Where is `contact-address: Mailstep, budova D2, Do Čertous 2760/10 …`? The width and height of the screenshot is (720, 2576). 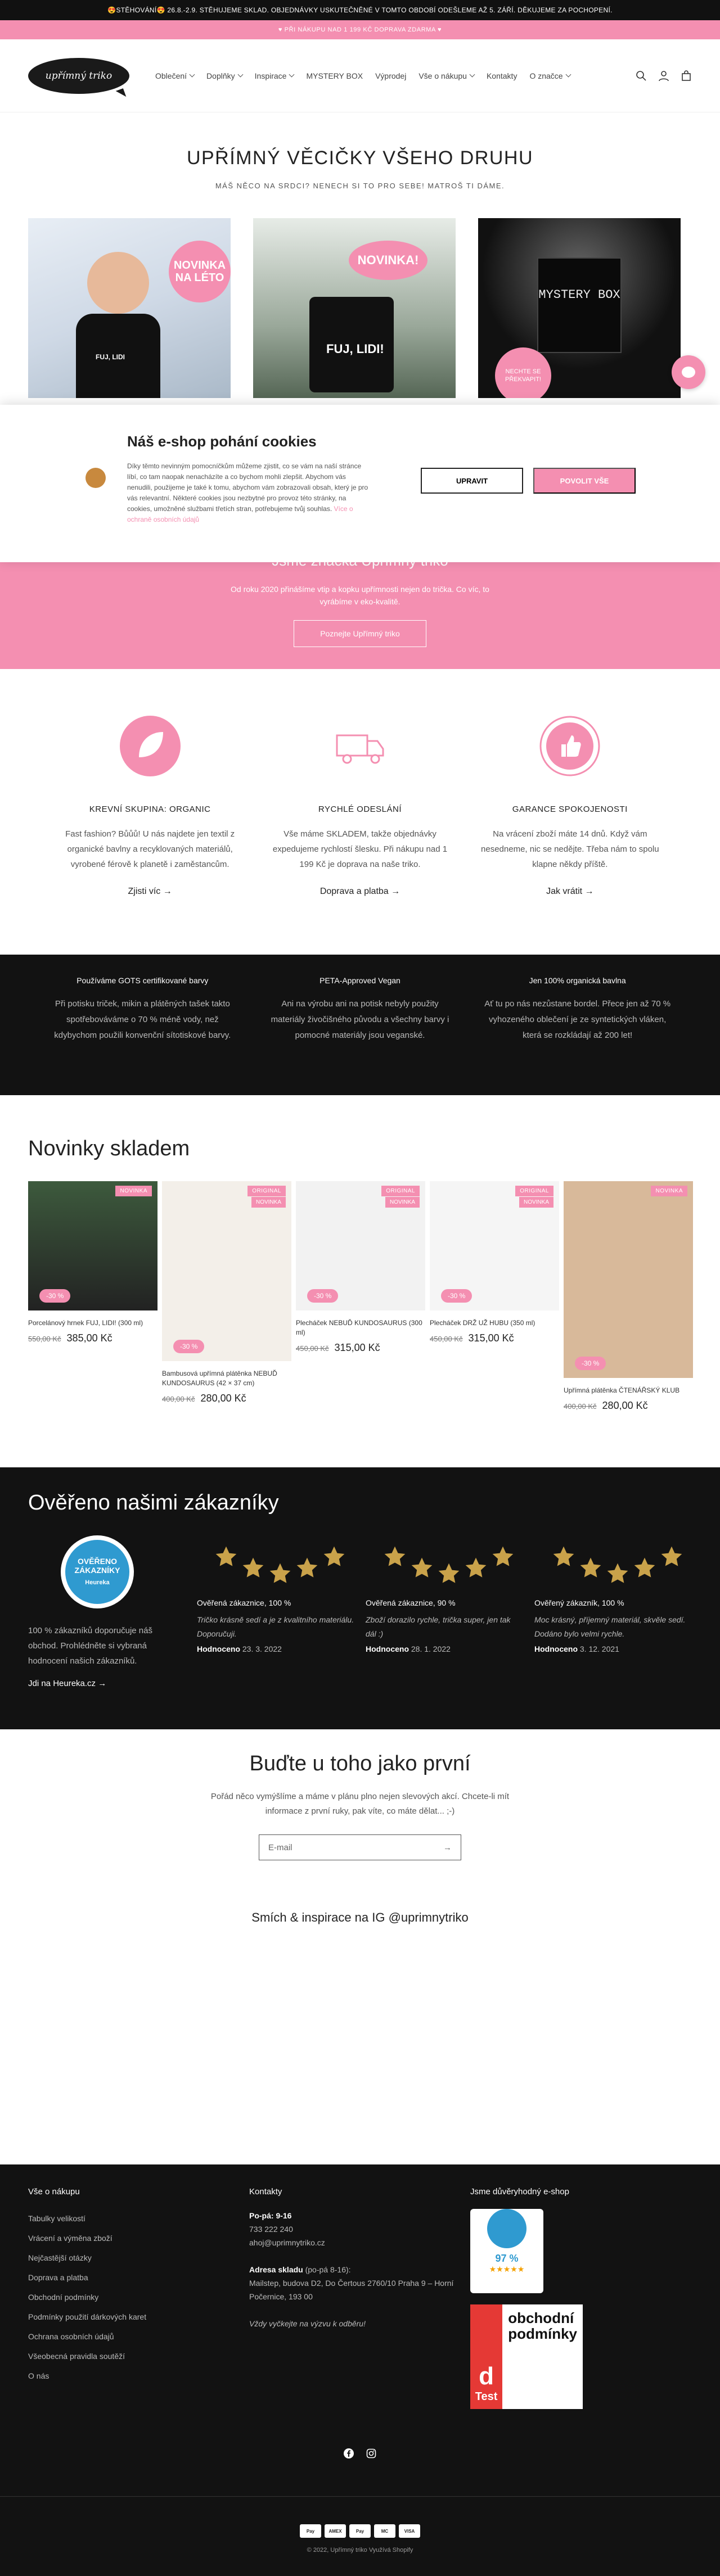
contact-address: Mailstep, budova D2, Do Čertous 2760/10 … is located at coordinates (351, 2290).